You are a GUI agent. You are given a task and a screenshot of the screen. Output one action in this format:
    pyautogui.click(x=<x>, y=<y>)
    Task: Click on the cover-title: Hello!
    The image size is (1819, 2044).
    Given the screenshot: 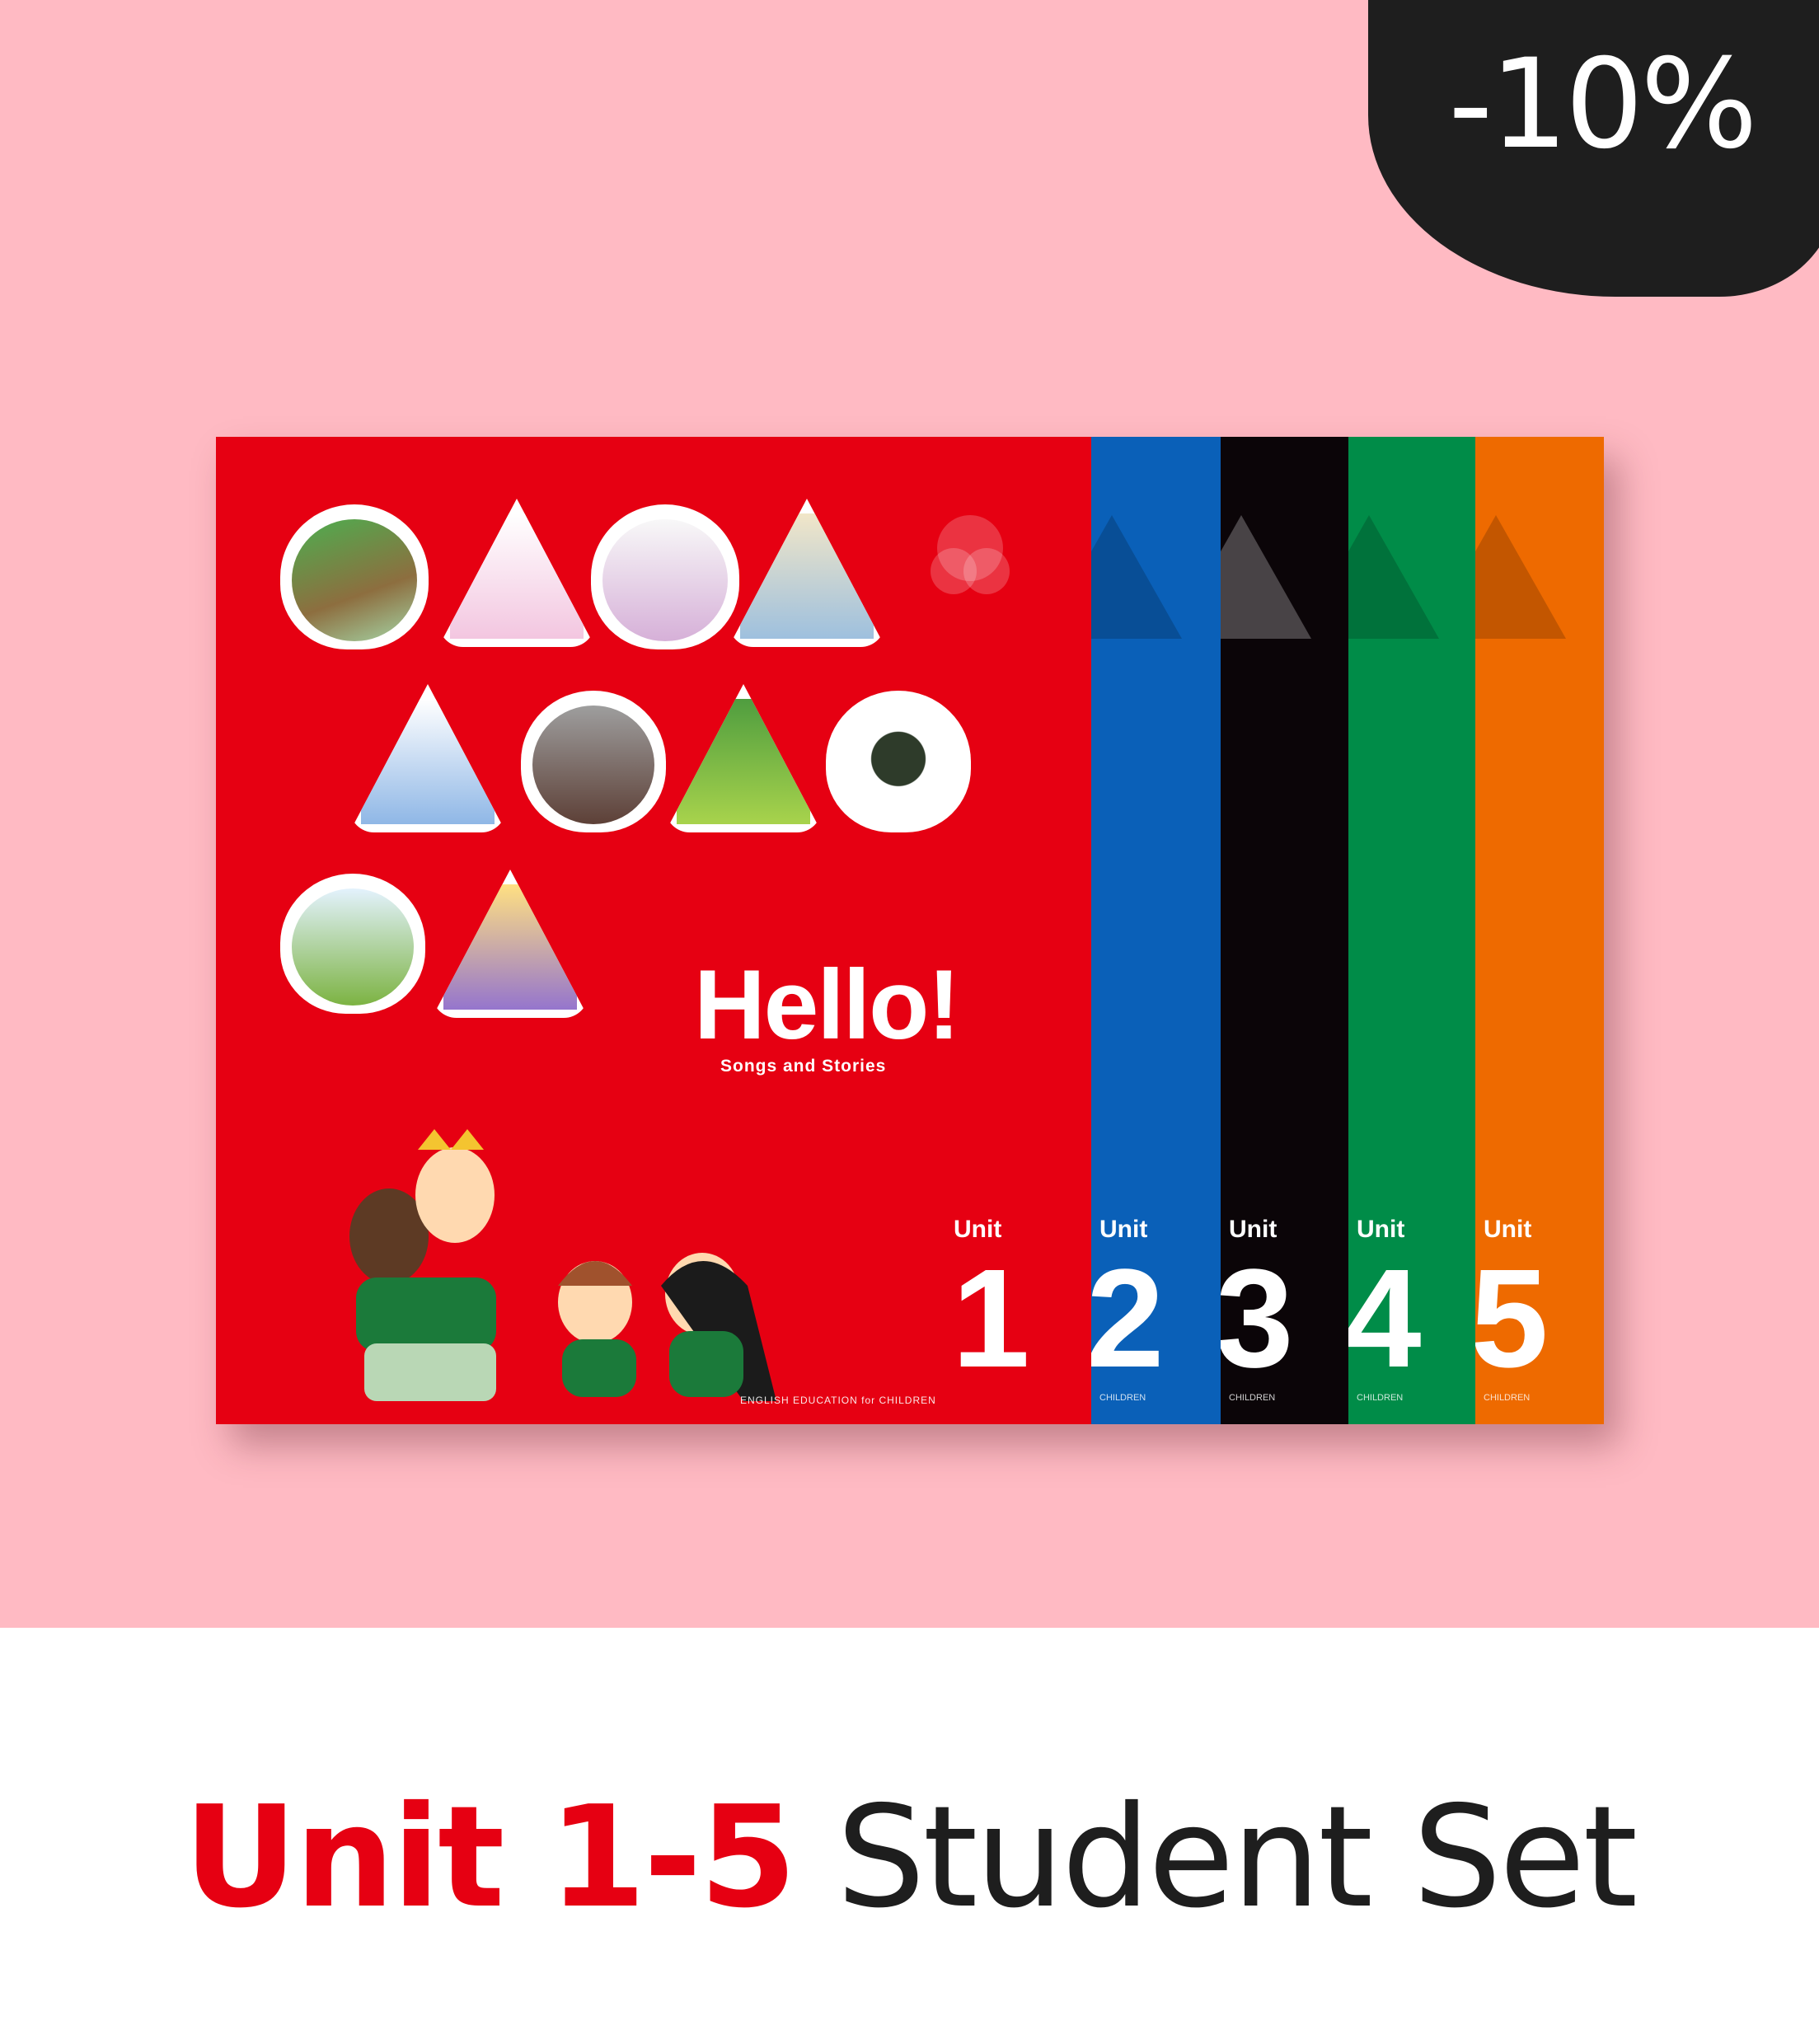 What is the action you would take?
    pyautogui.click(x=827, y=1004)
    